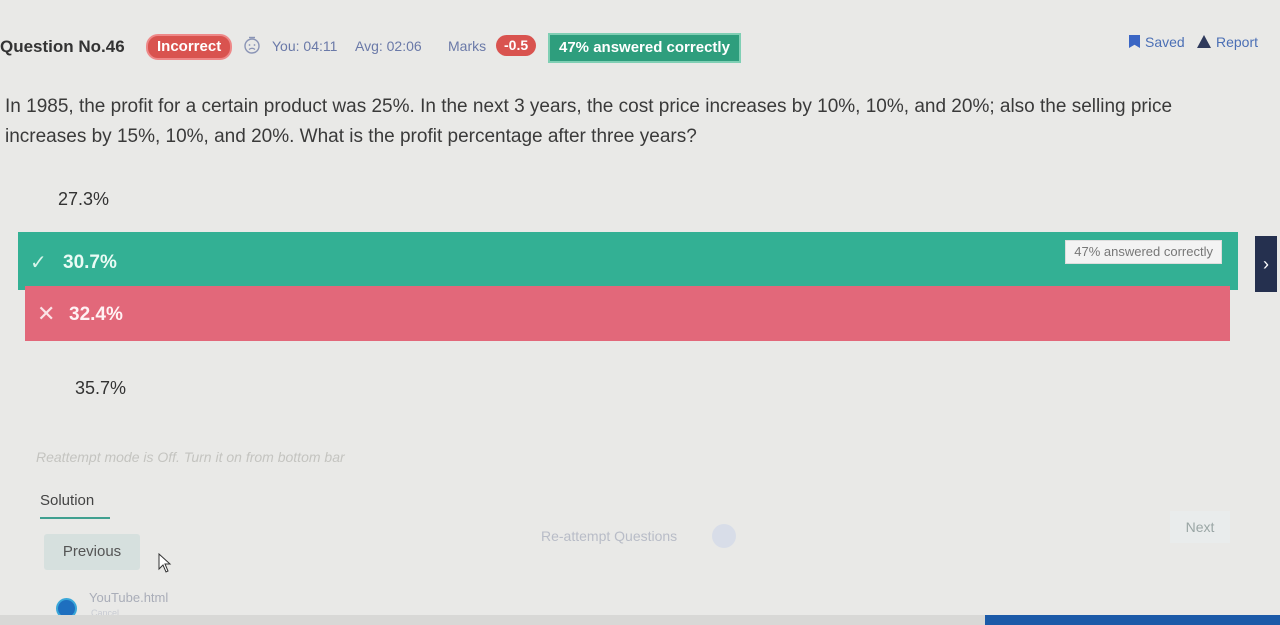 The width and height of the screenshot is (1280, 625). I want to click on tab-solution: Solution, so click(75, 505).